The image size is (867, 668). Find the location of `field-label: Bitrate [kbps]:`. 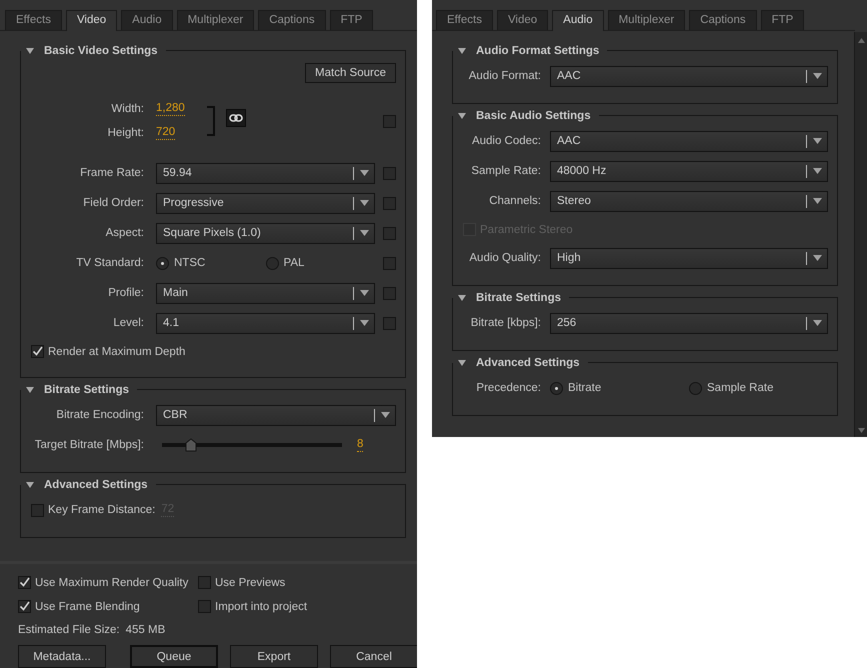

field-label: Bitrate [kbps]: is located at coordinates (505, 323).